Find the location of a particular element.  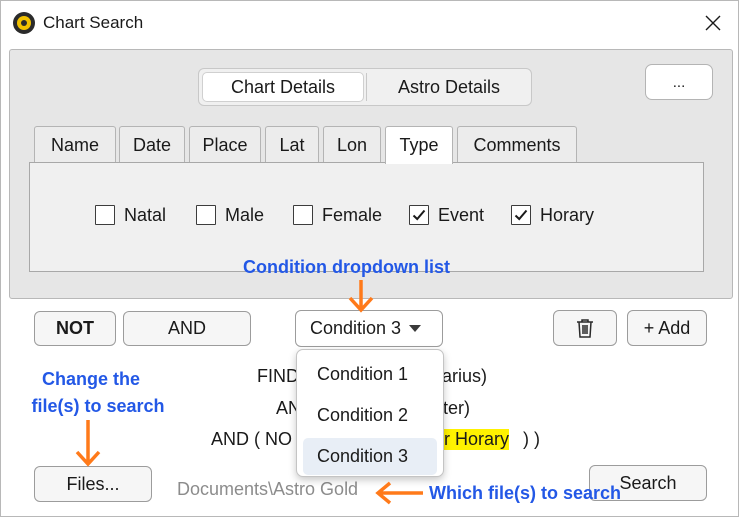

checkbox-label: Event is located at coordinates (461, 214).